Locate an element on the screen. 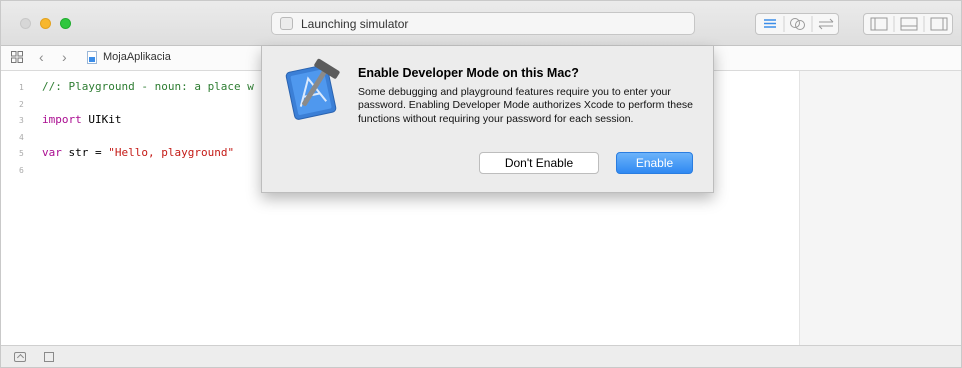  activity-viewer: Launching simulator is located at coordinates (483, 23).